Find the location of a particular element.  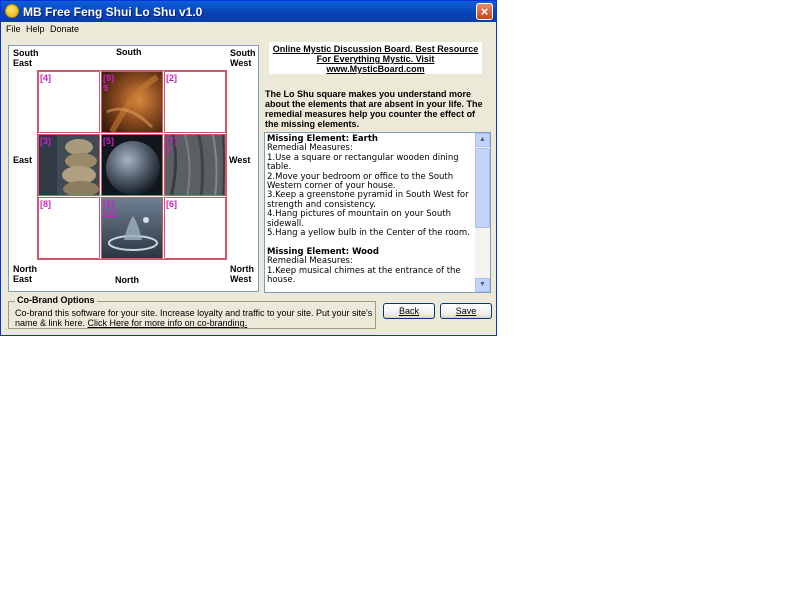

grid-cell-6: [6] is located at coordinates (195, 228).